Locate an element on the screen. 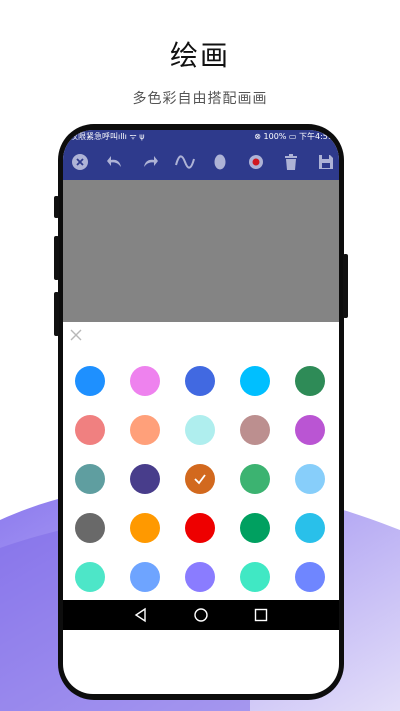 The image size is (400, 711). recents-icon is located at coordinates (261, 615).